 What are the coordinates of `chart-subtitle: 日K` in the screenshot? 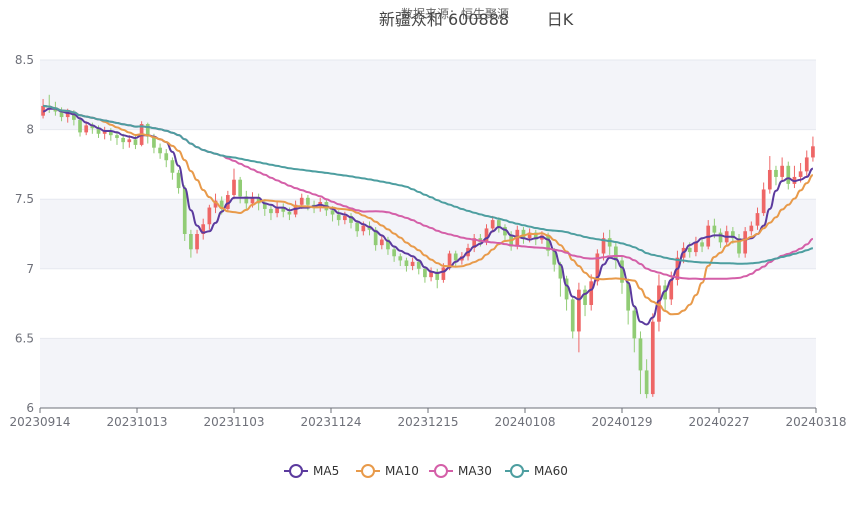 It's located at (560, 19).